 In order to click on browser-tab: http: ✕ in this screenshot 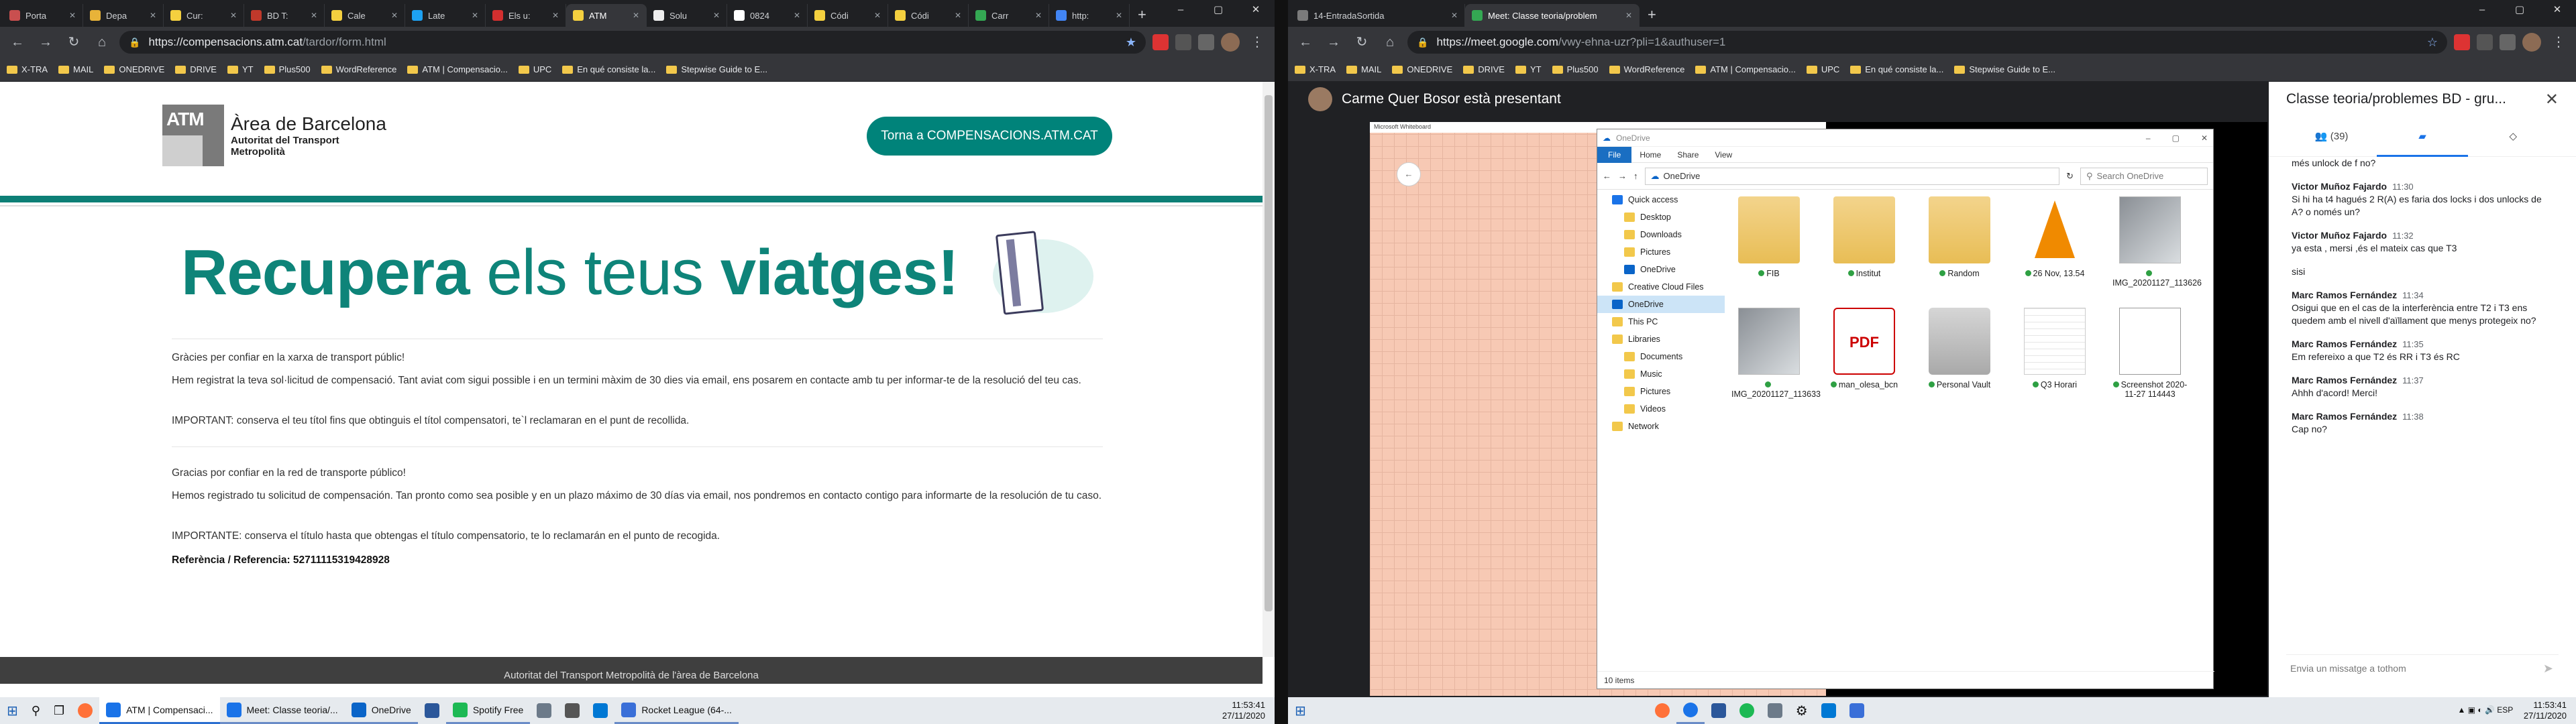, I will do `click(1089, 15)`.